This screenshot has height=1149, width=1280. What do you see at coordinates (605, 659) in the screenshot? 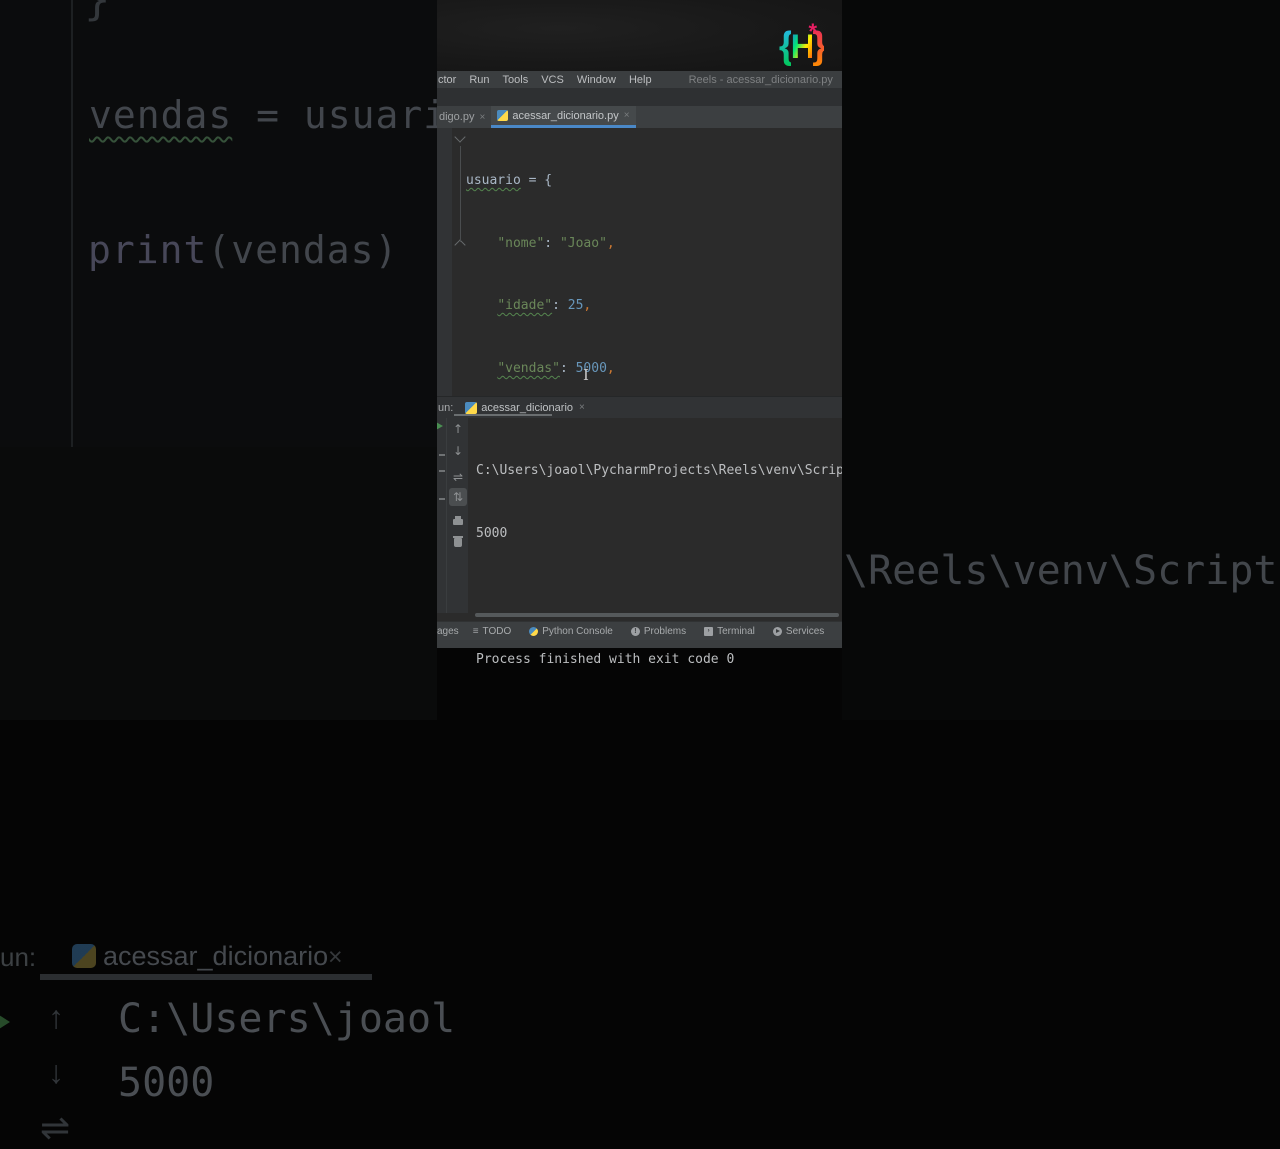
I see `console-line-exit: Process finished with exit code 0` at bounding box center [605, 659].